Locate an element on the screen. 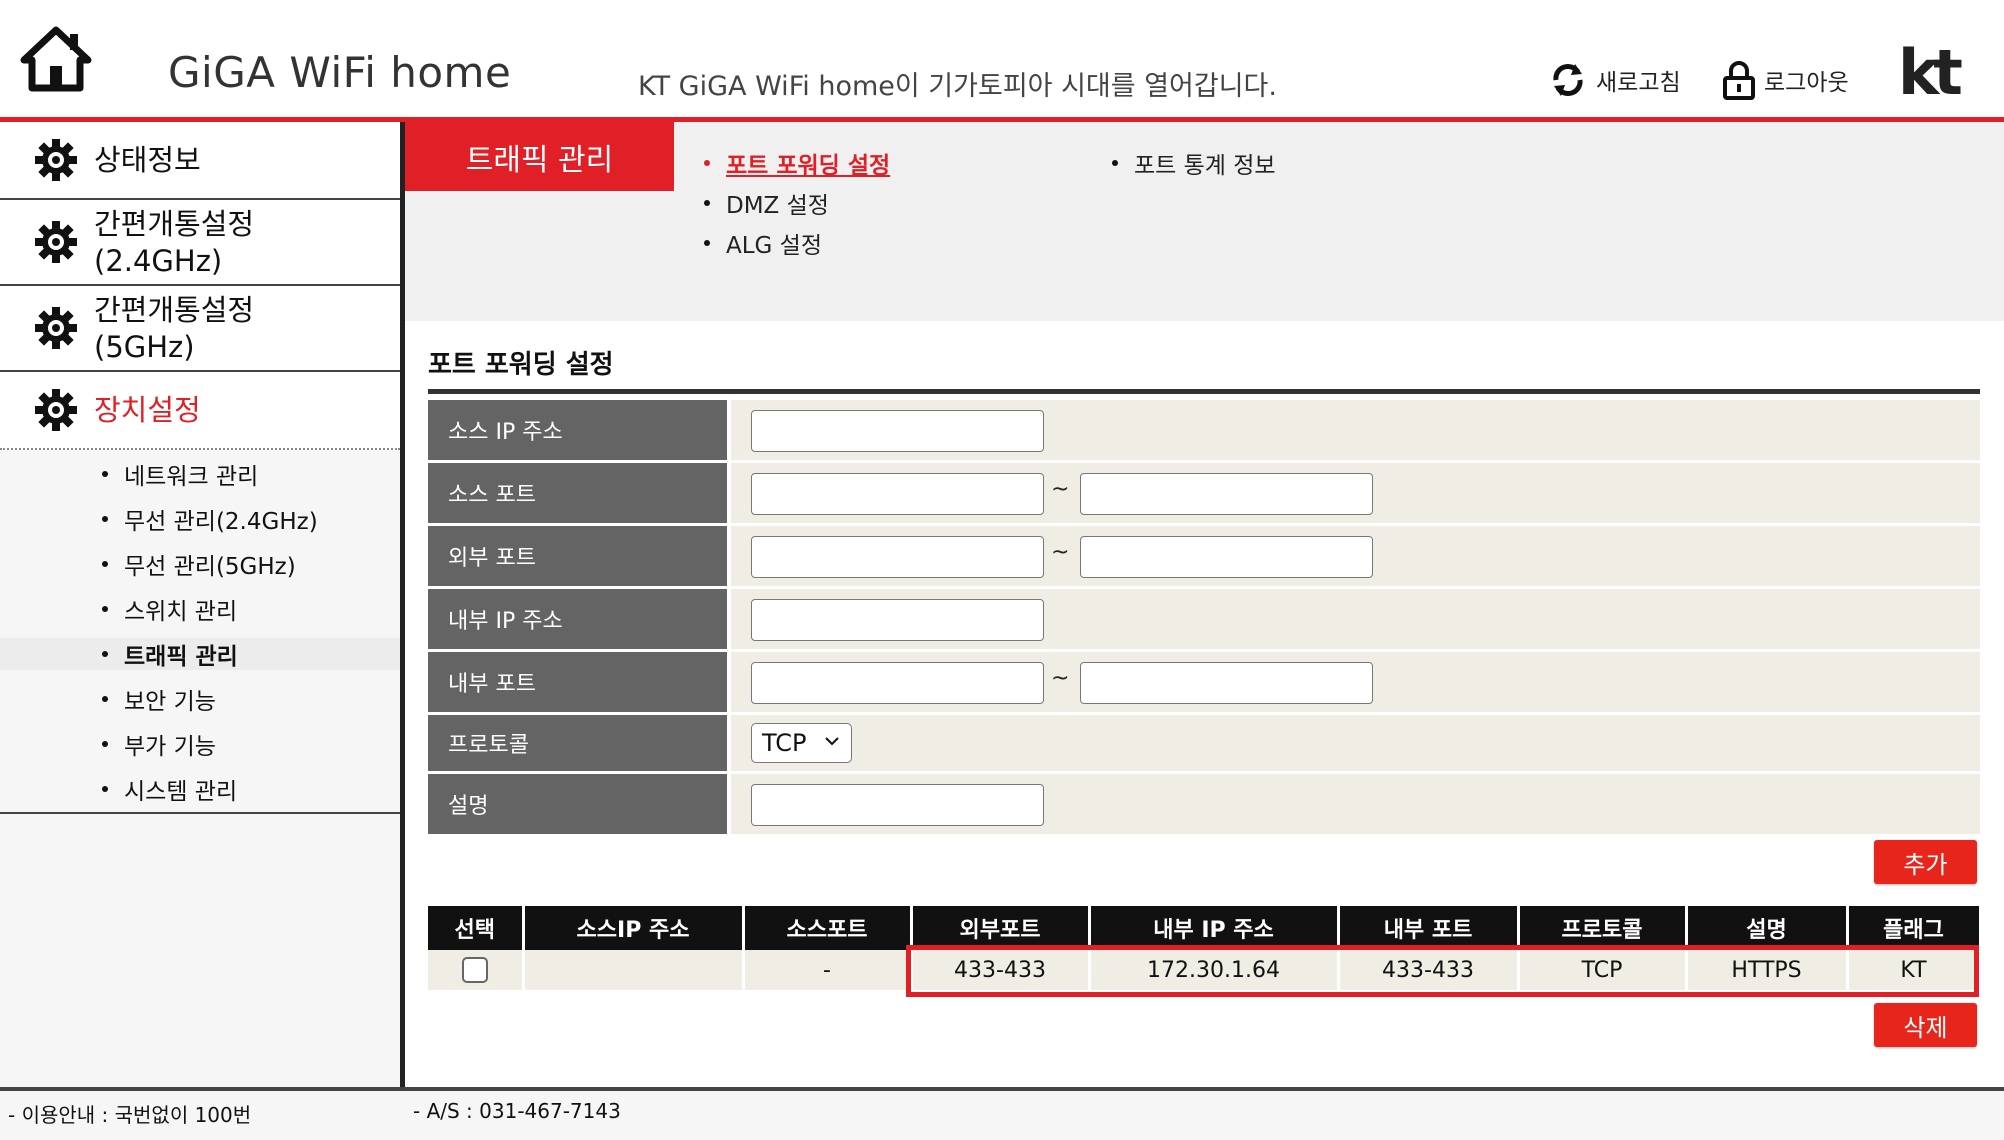 This screenshot has width=2004, height=1140. sidebar-subitem-traffic: 트래픽 관리 is located at coordinates (200, 654).